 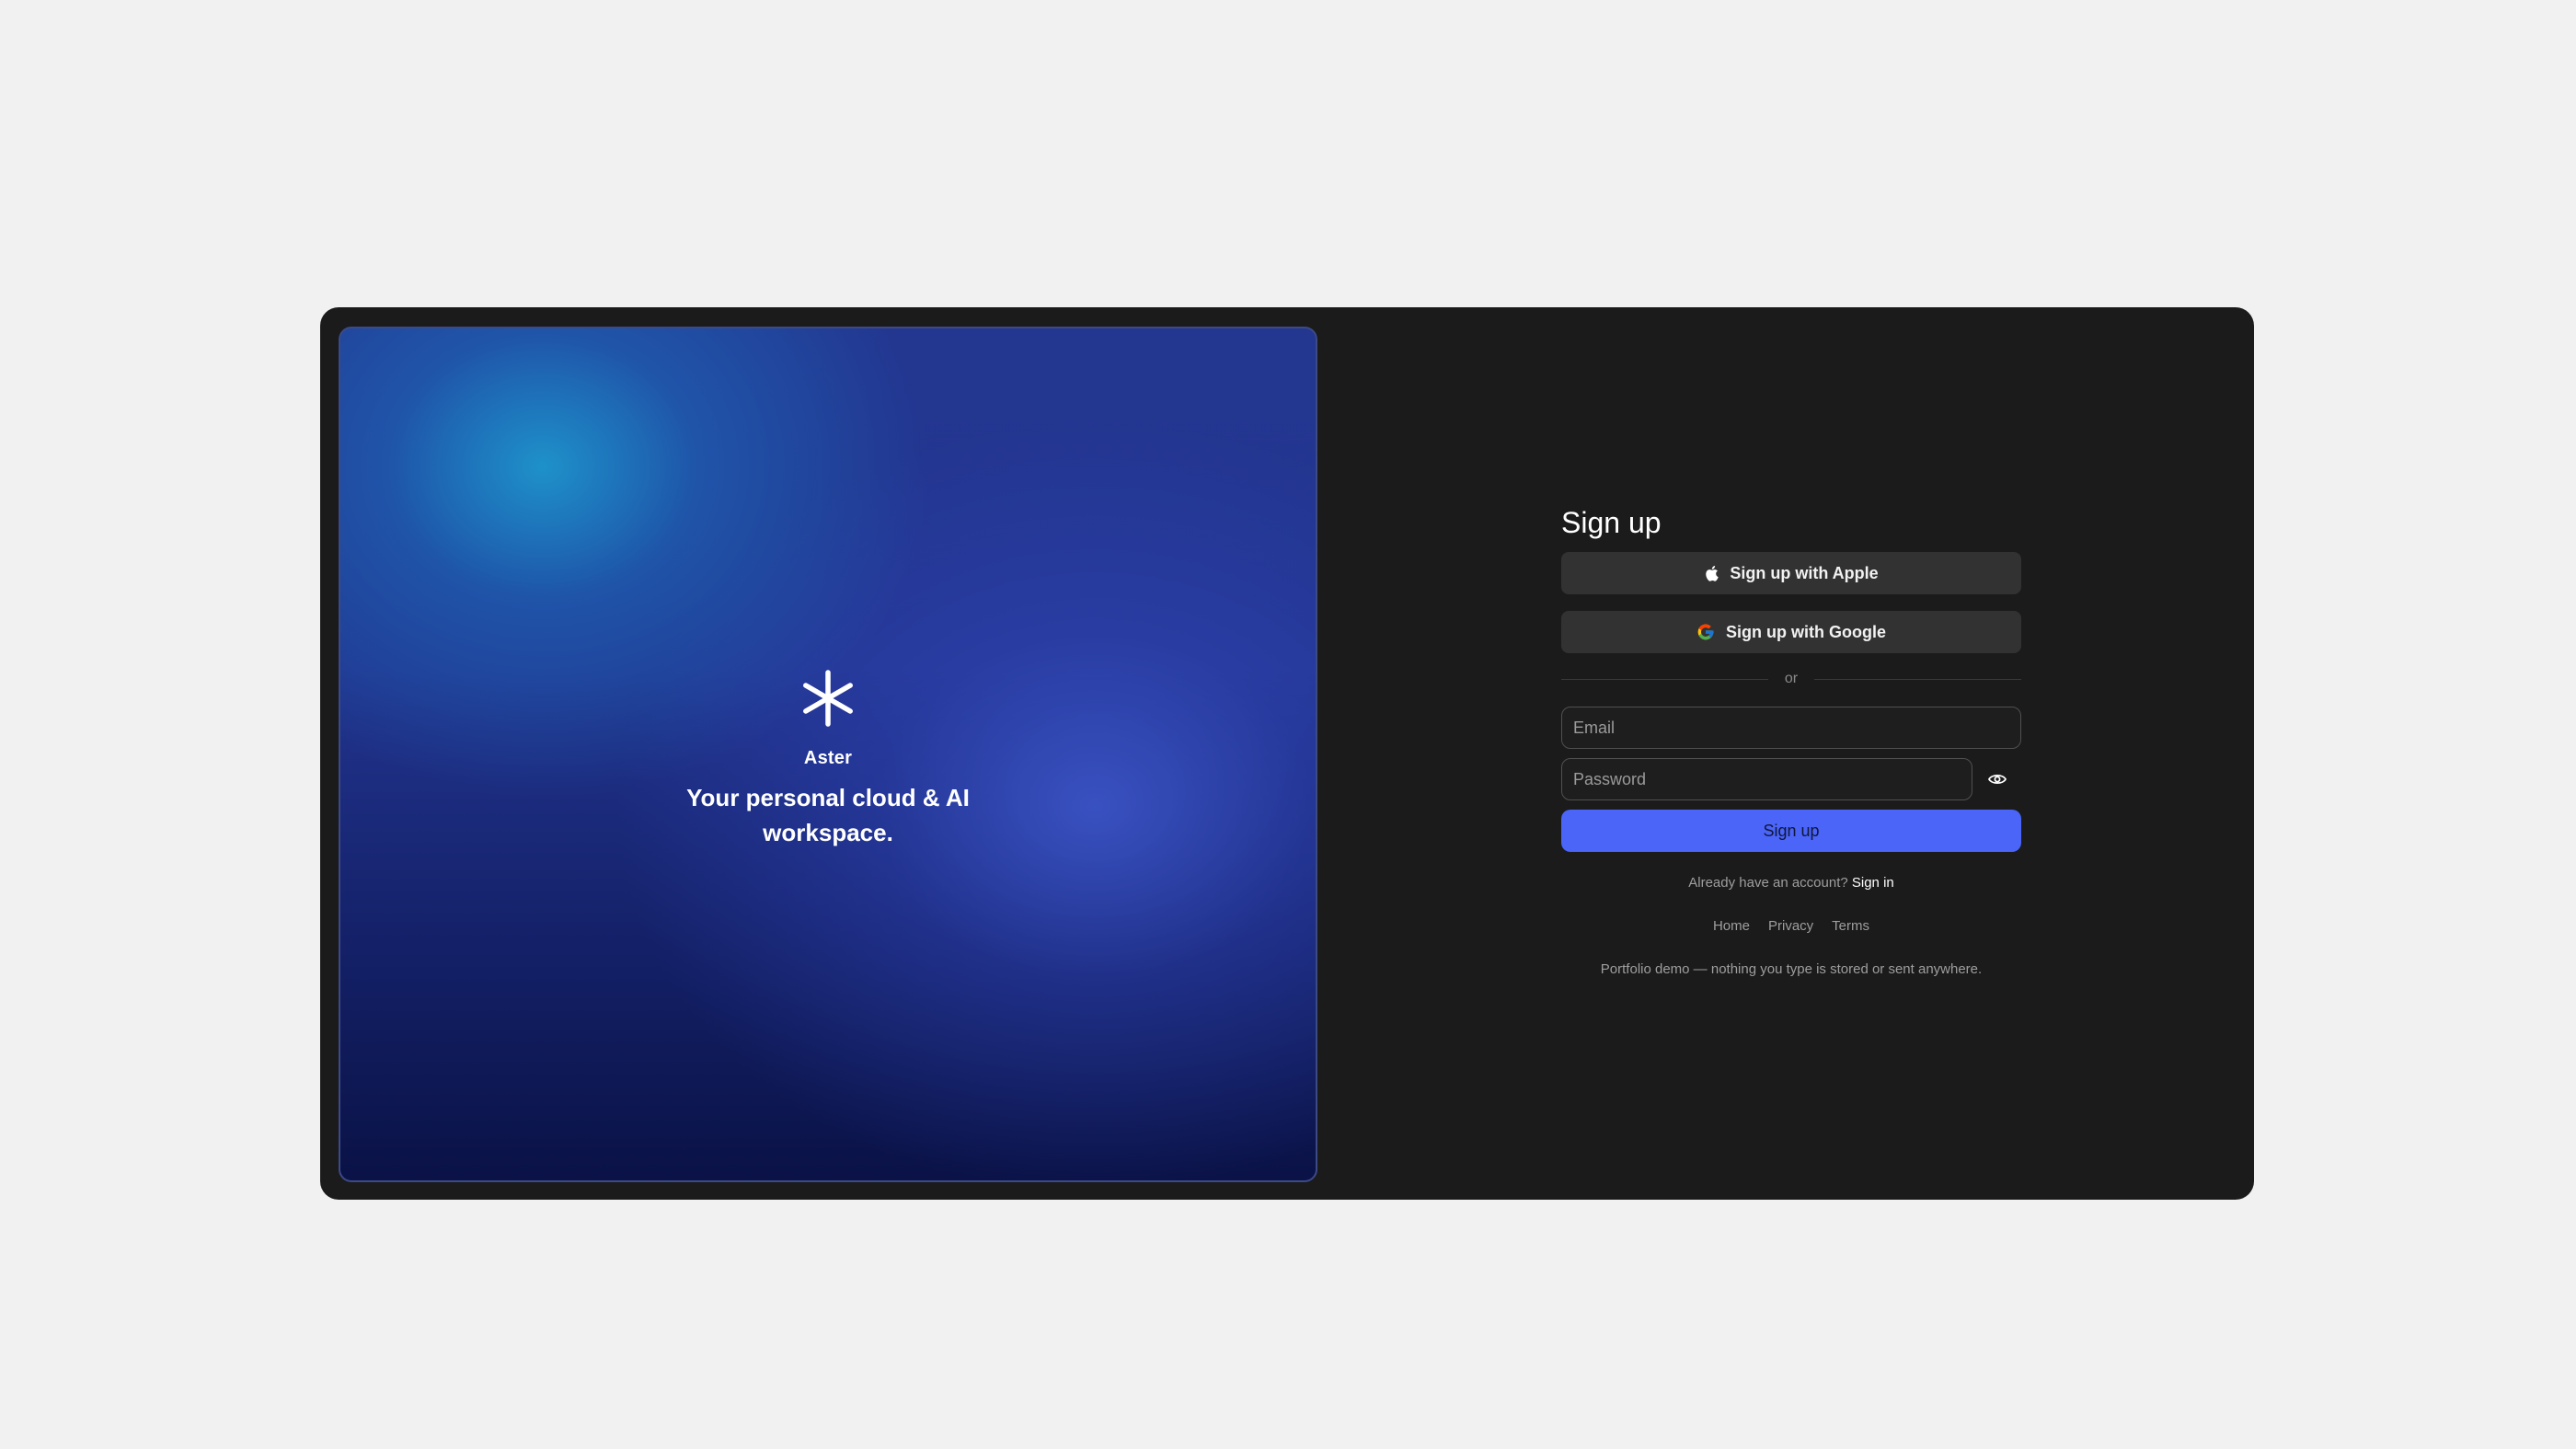 I want to click on or-divider: or, so click(x=1791, y=679).